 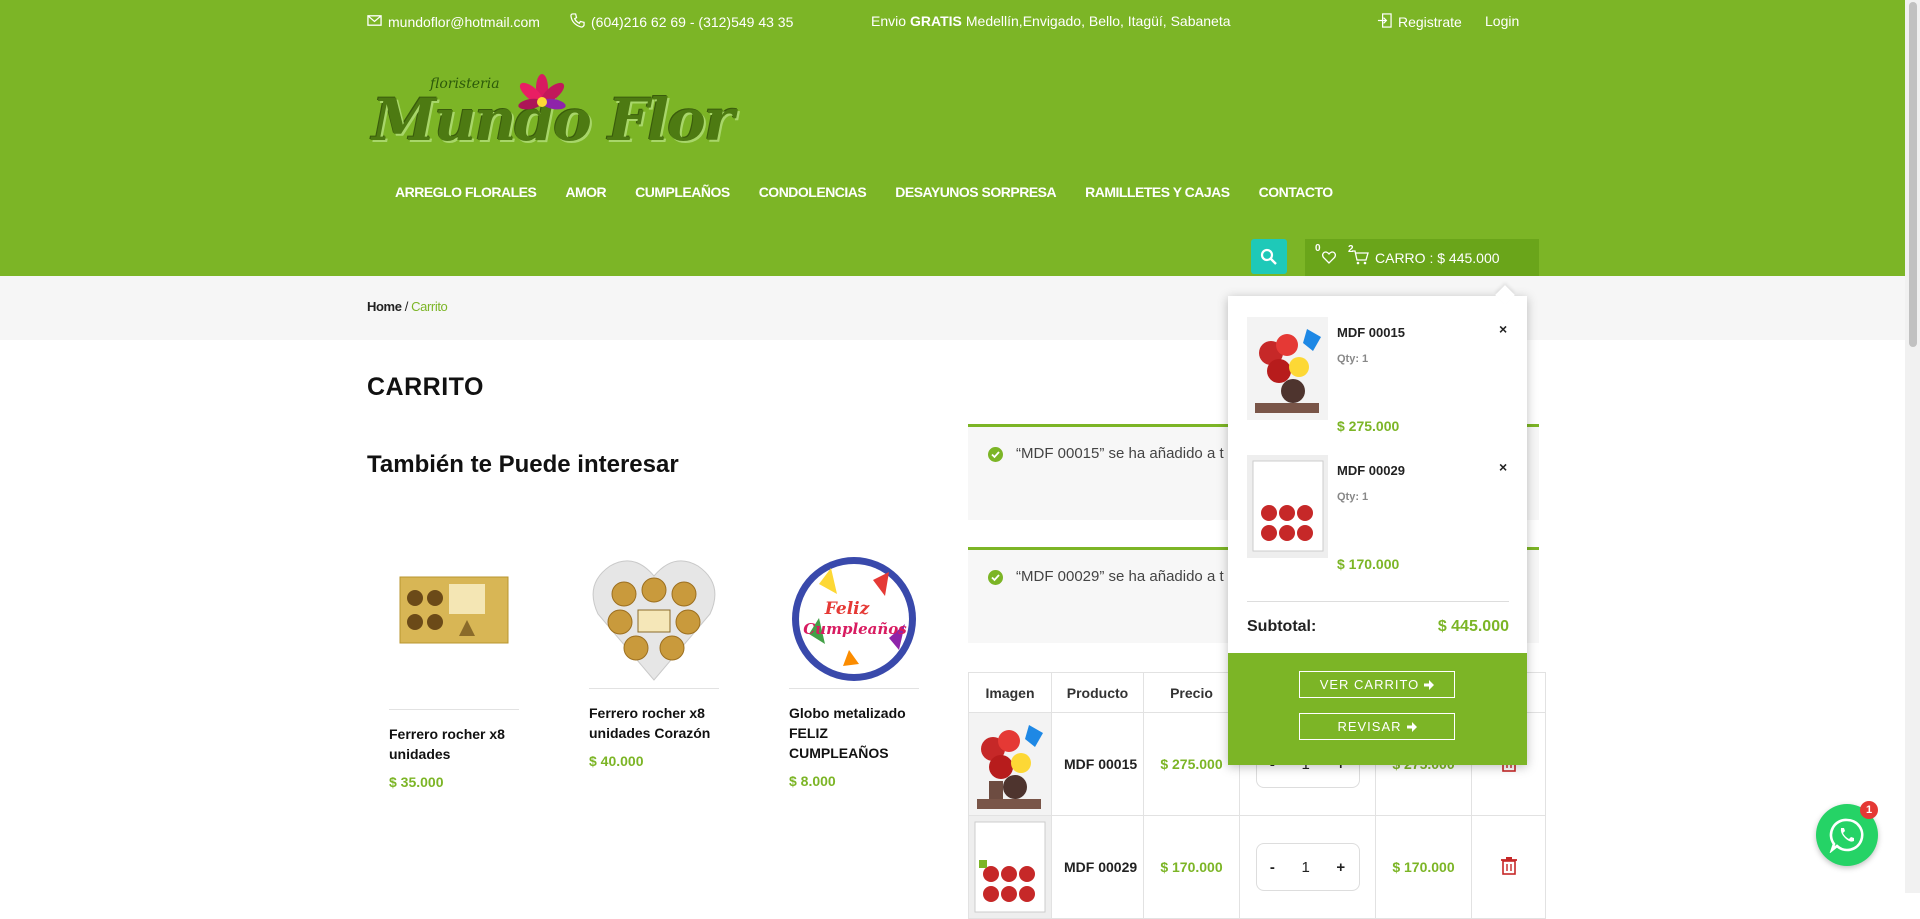 I want to click on whatsapp-button: 1, so click(x=1847, y=833).